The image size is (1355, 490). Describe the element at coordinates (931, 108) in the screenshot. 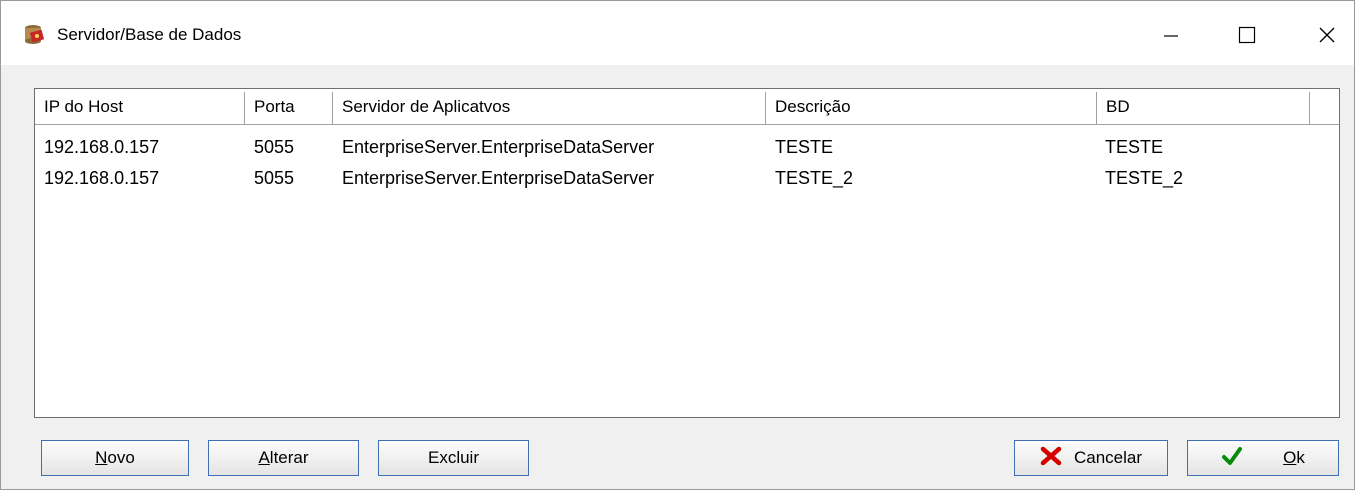

I see `column-header-descricao: Descrição` at that location.